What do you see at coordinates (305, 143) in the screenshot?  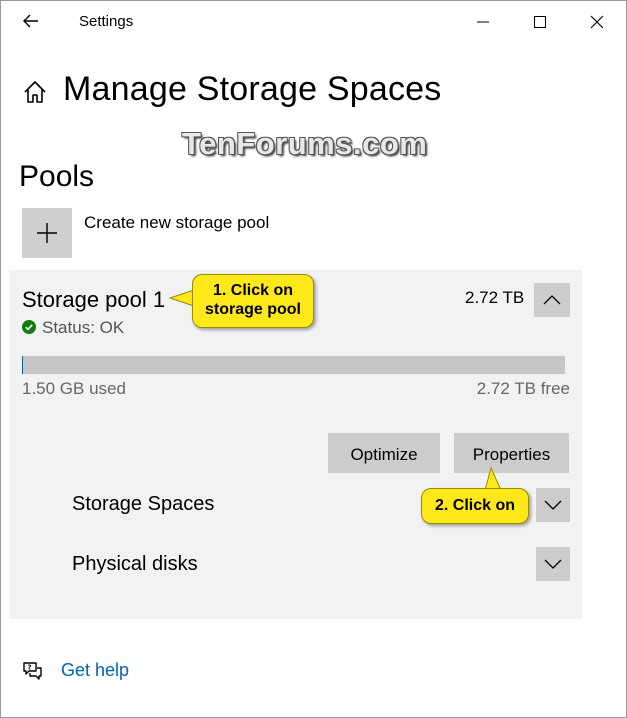 I see `watermark: TenForums.com` at bounding box center [305, 143].